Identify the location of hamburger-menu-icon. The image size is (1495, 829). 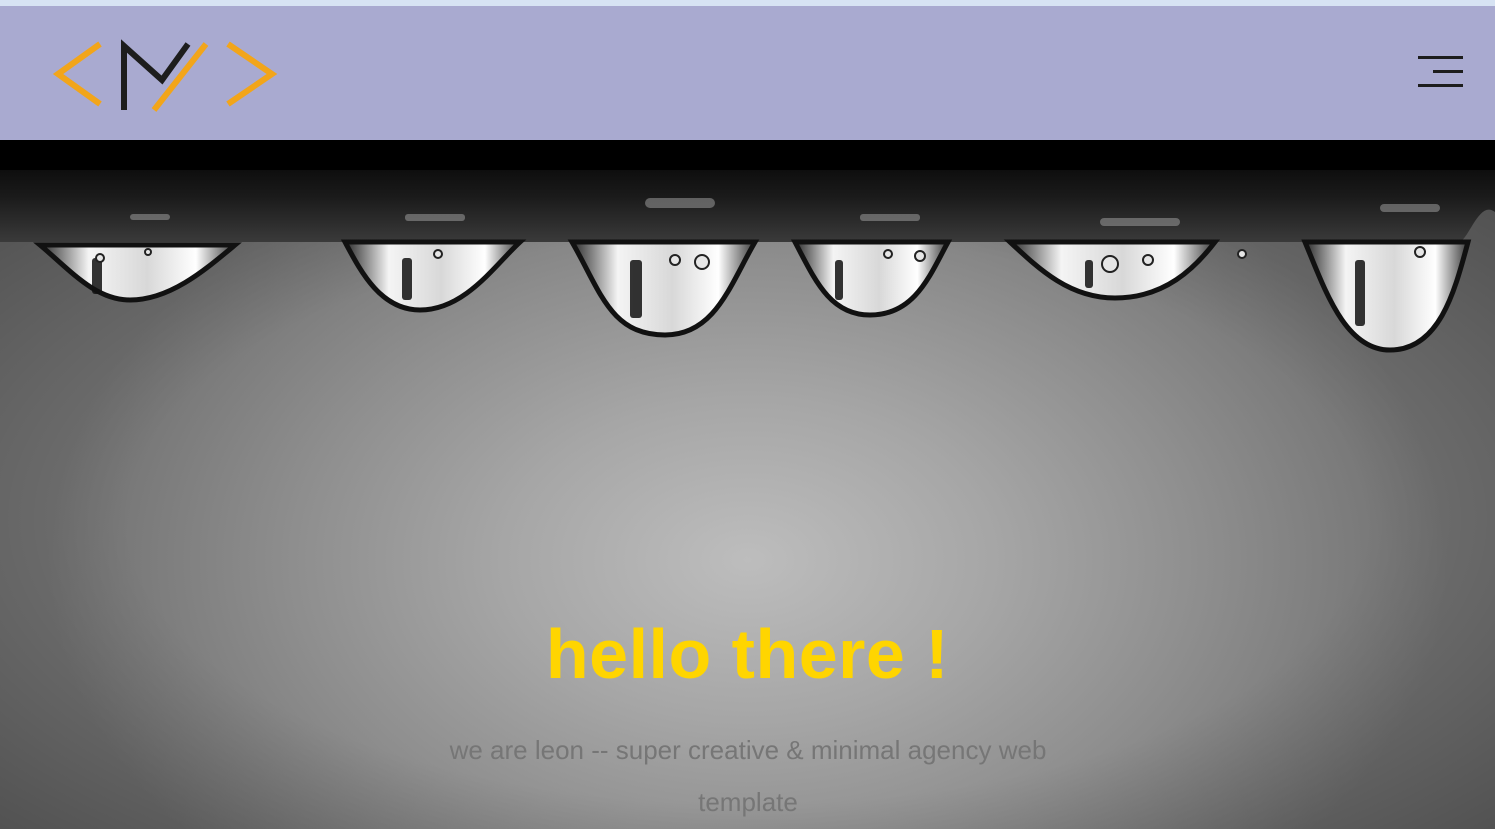
(1440, 57).